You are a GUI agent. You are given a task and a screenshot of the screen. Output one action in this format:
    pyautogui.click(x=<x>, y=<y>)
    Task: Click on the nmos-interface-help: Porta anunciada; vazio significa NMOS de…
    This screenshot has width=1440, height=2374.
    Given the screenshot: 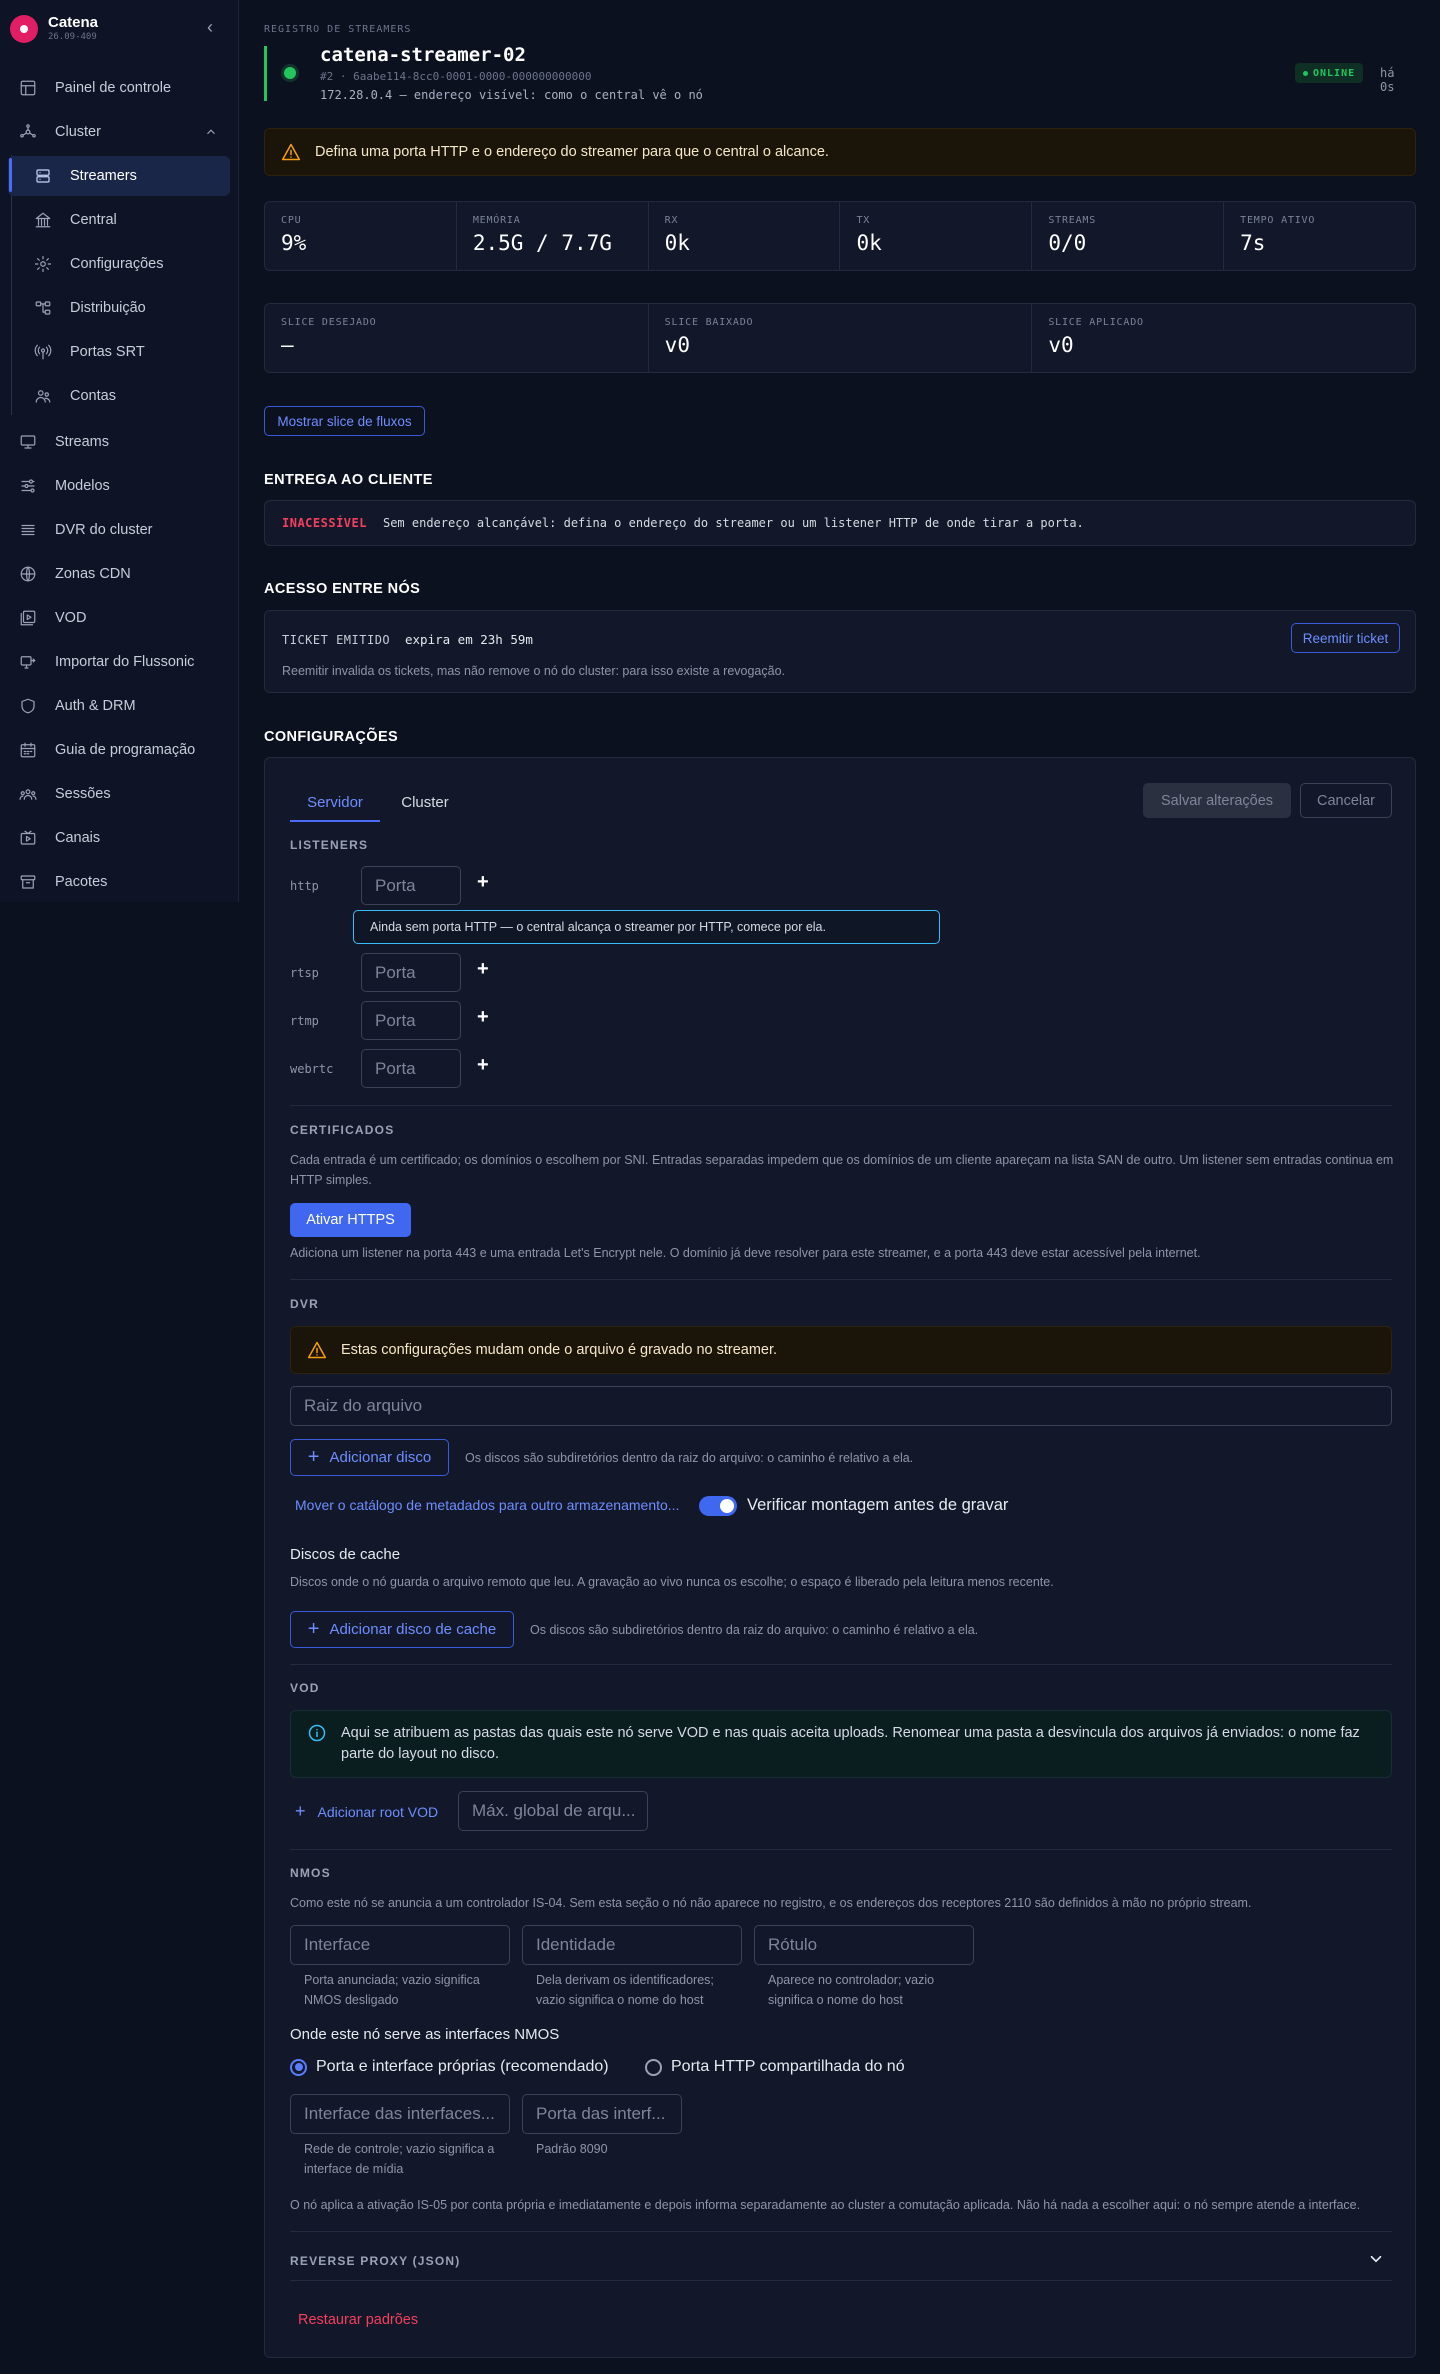 What is the action you would take?
    pyautogui.click(x=392, y=1990)
    